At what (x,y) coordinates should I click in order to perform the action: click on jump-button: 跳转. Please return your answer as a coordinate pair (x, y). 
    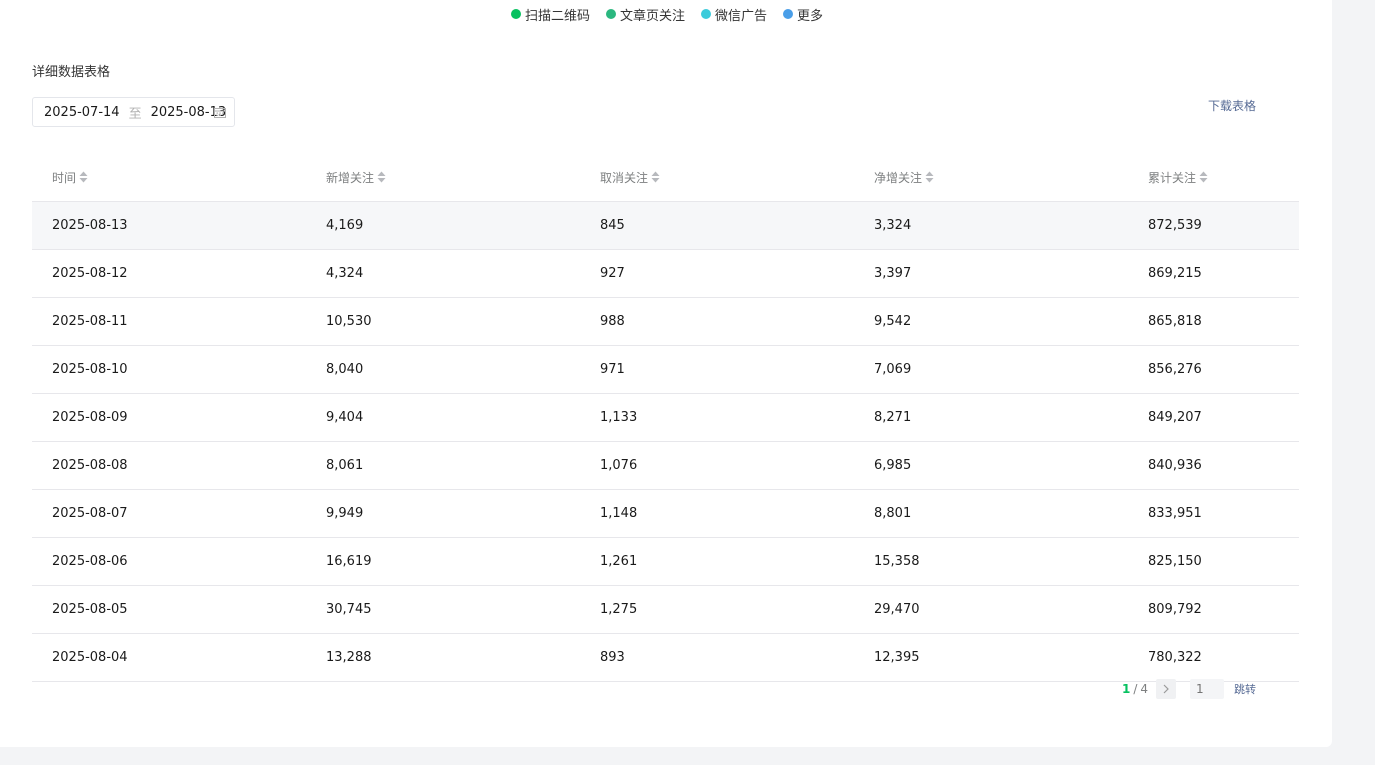
    Looking at the image, I should click on (1245, 689).